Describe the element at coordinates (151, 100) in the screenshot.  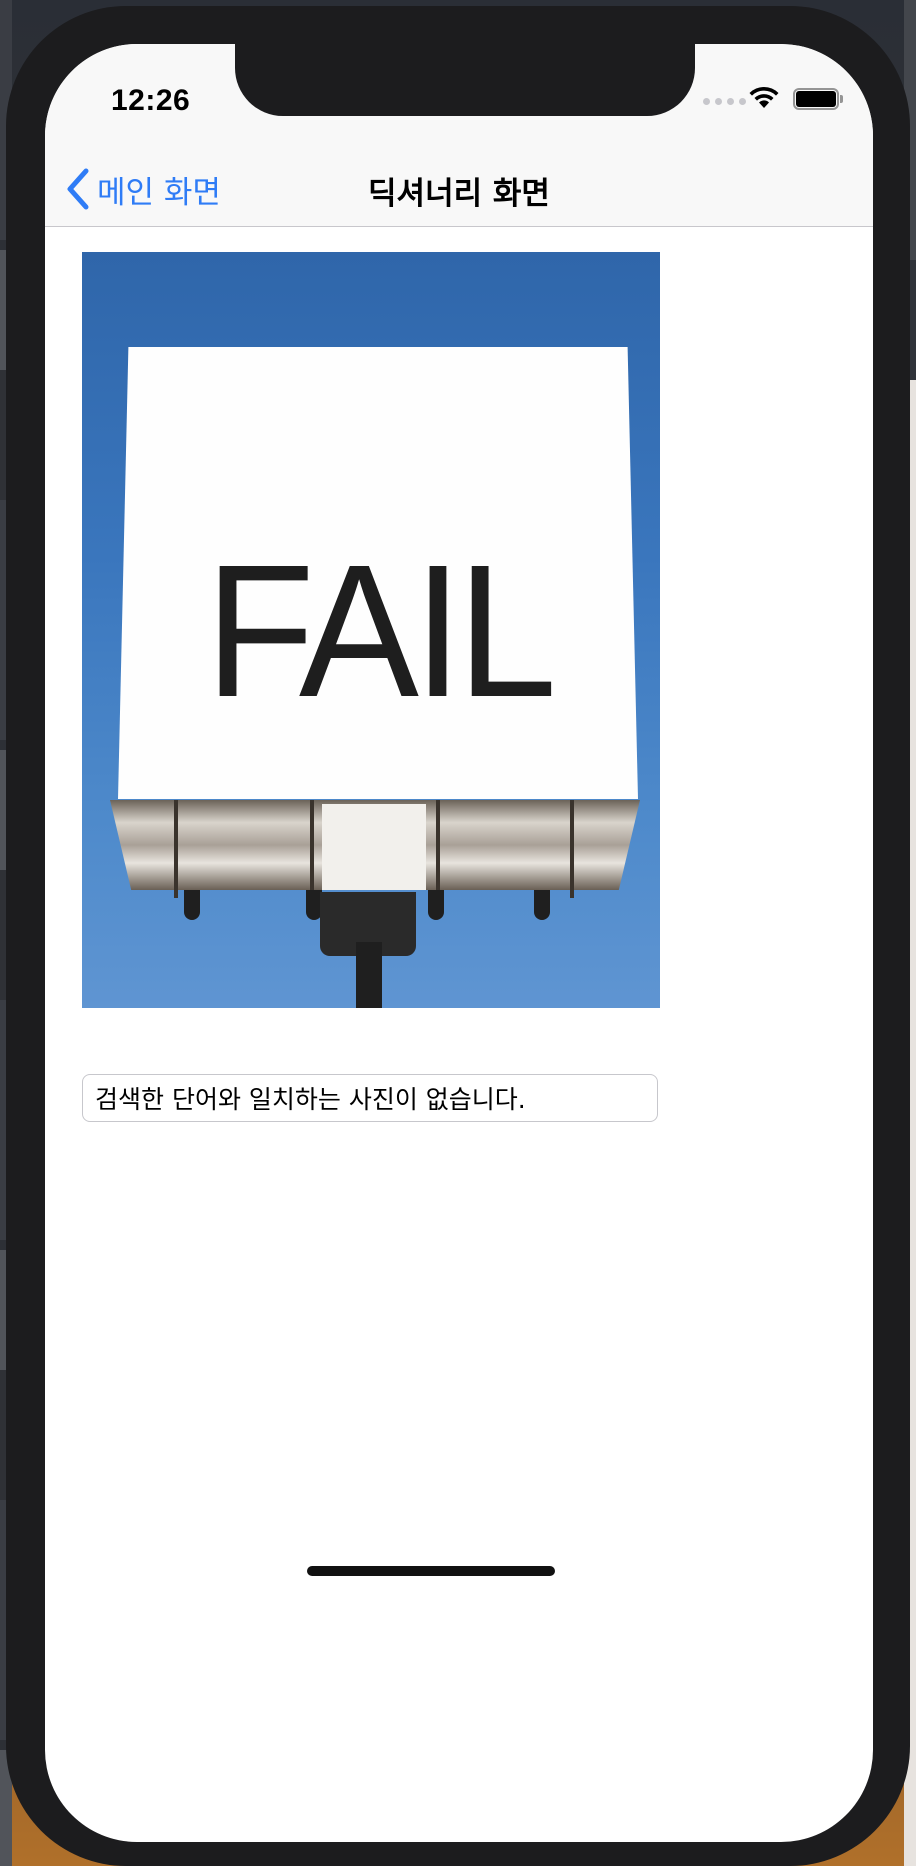
I see `status-time: 12:26` at that location.